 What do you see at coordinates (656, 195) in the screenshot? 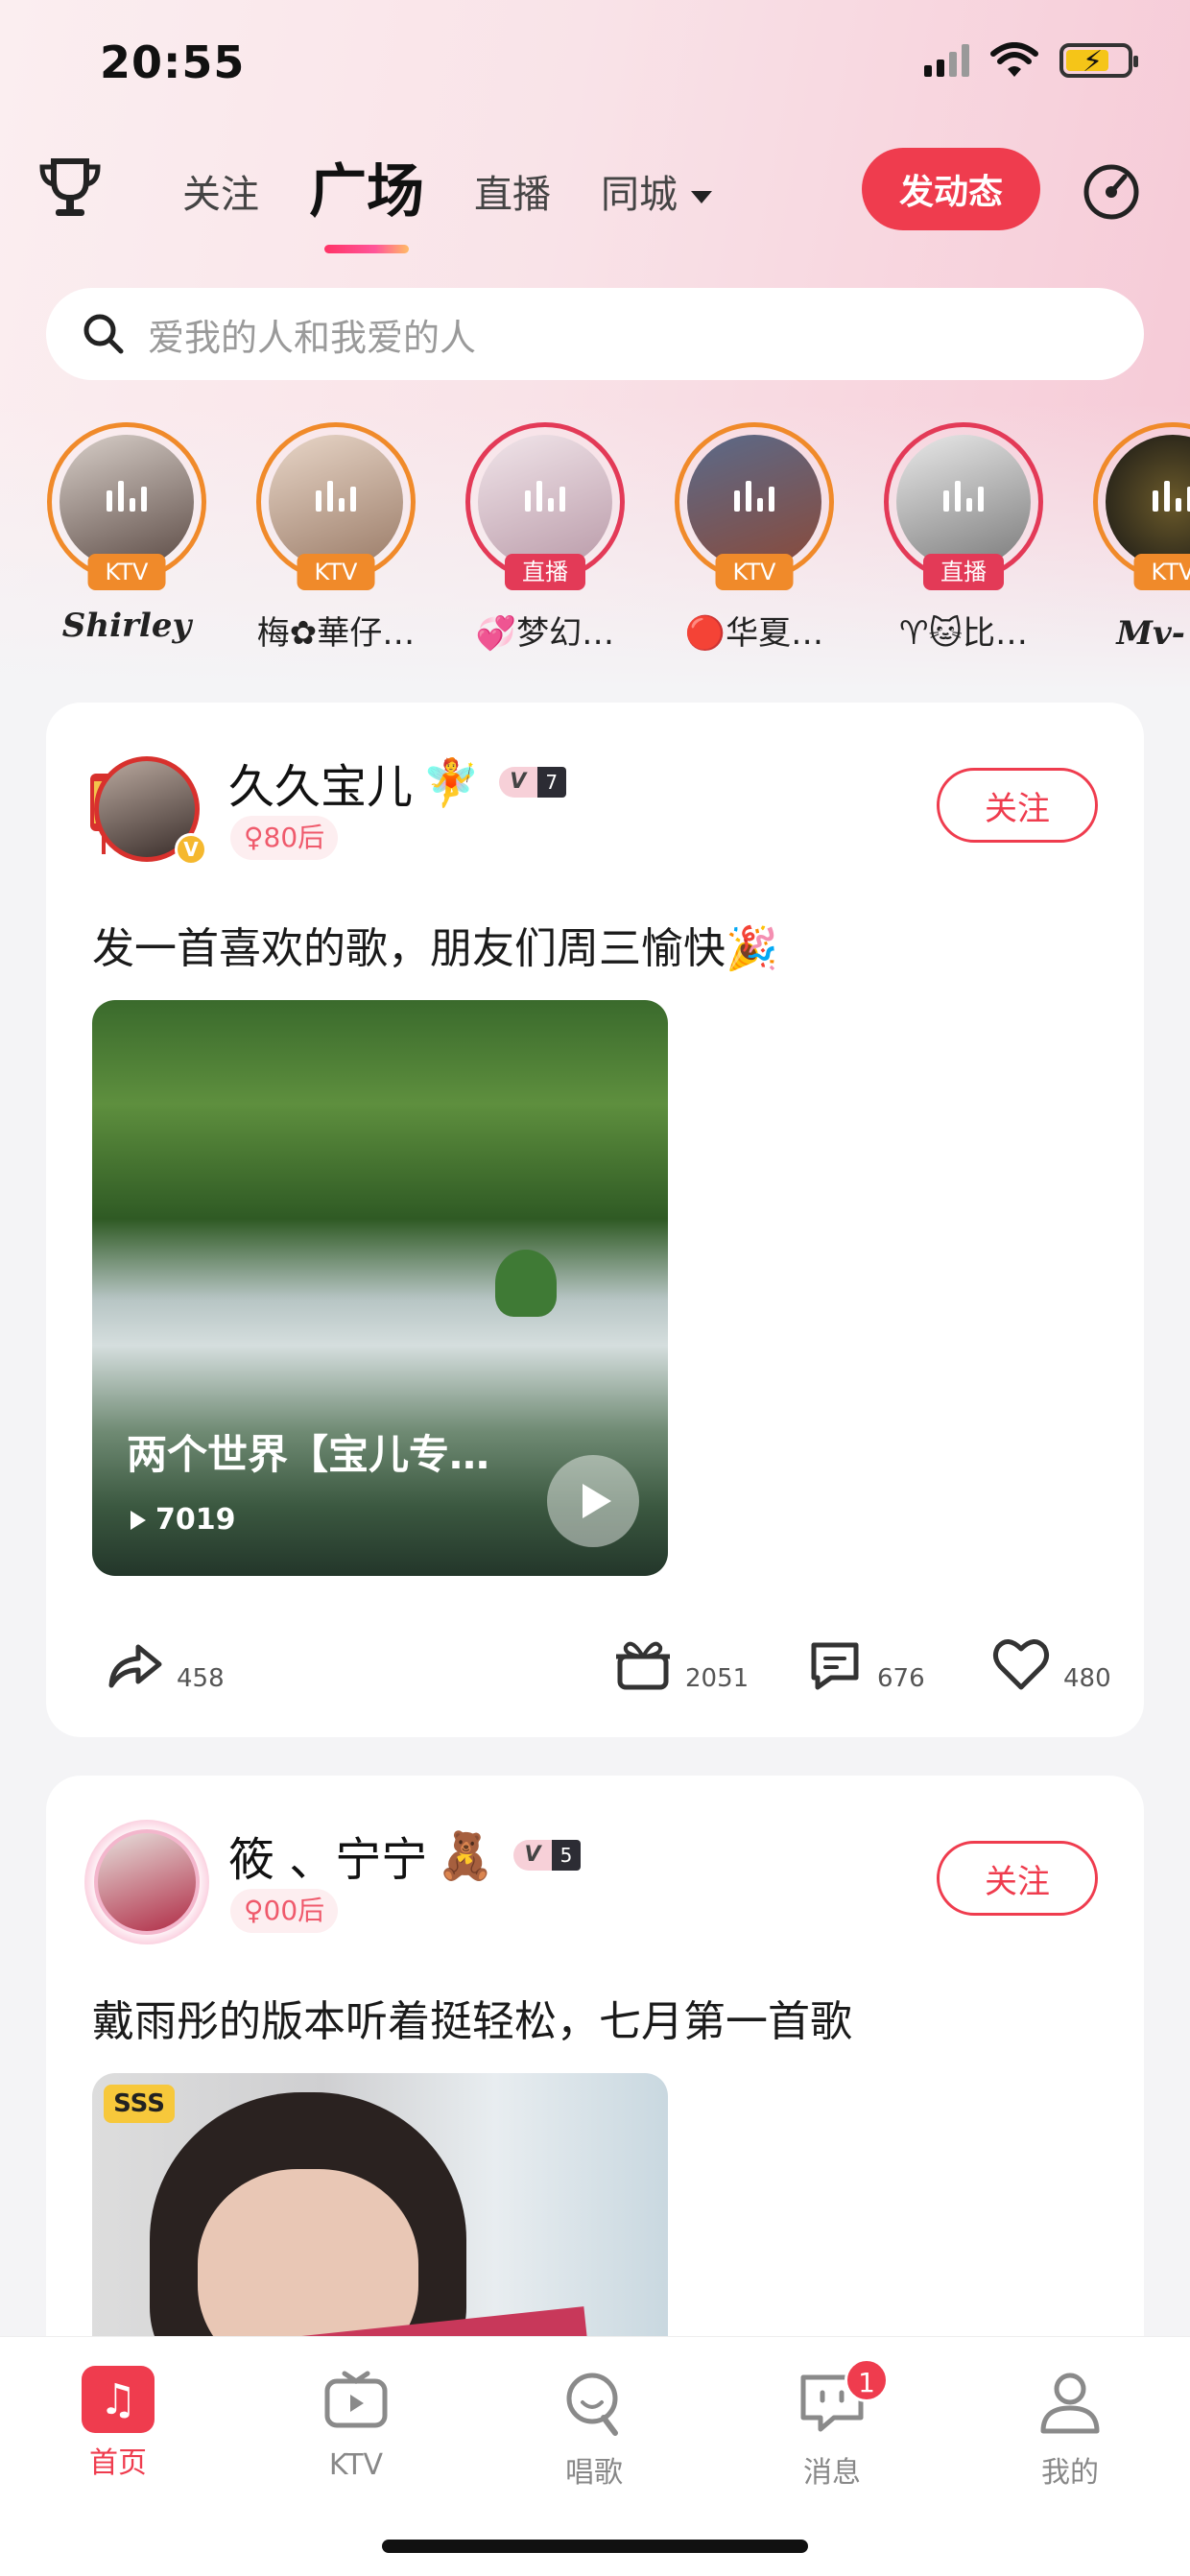
I see `tab-local: 同城` at bounding box center [656, 195].